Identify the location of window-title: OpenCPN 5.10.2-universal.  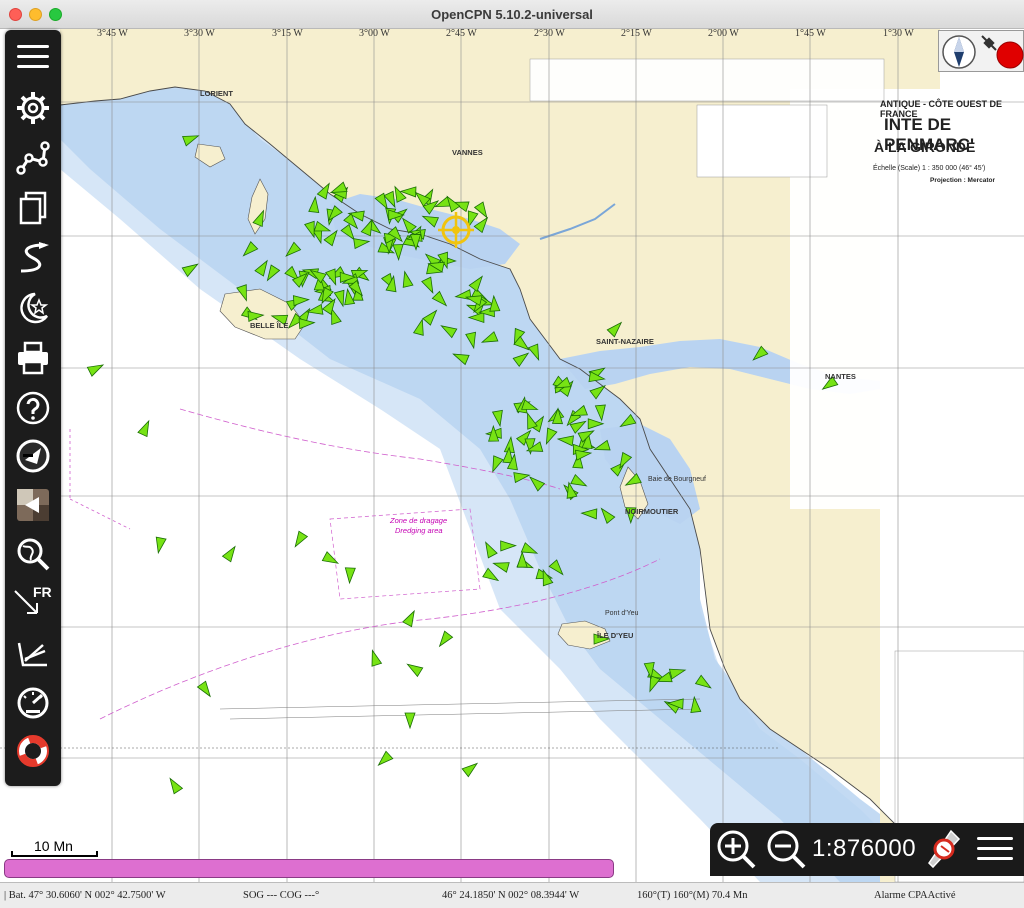
(512, 14).